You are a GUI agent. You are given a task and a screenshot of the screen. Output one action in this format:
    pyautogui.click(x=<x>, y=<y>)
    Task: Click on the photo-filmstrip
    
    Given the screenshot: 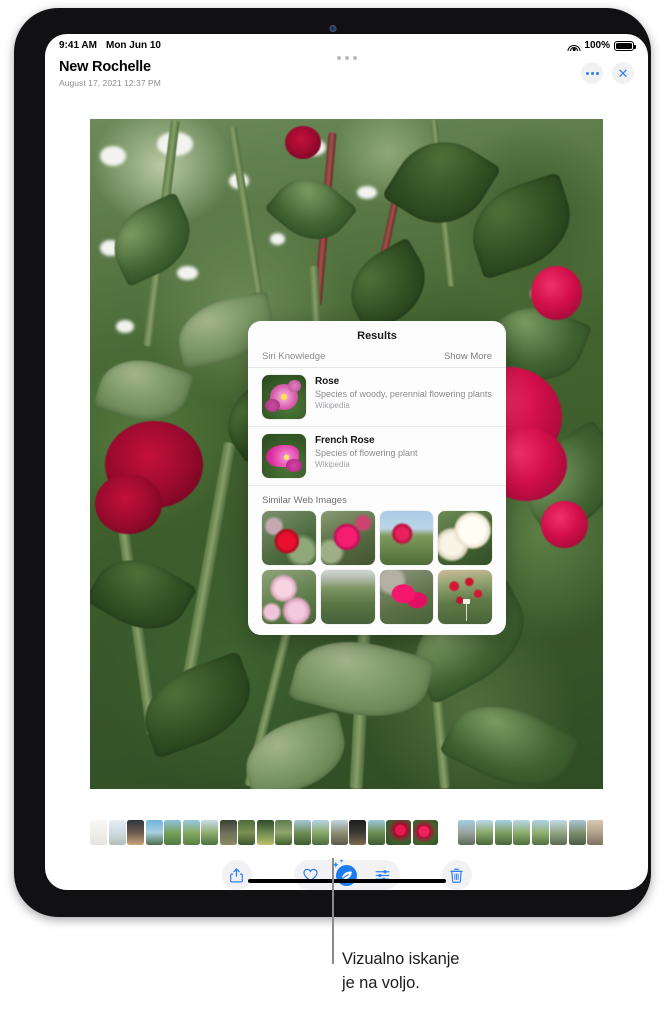 What is the action you would take?
    pyautogui.click(x=346, y=832)
    